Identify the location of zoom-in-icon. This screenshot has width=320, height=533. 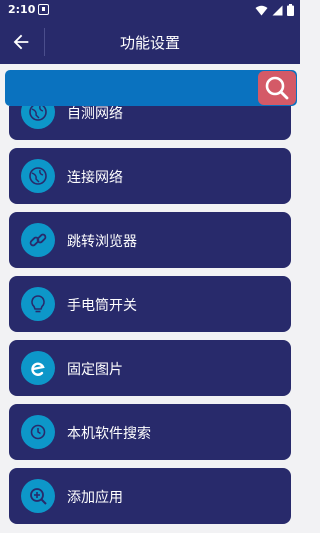
(38, 496).